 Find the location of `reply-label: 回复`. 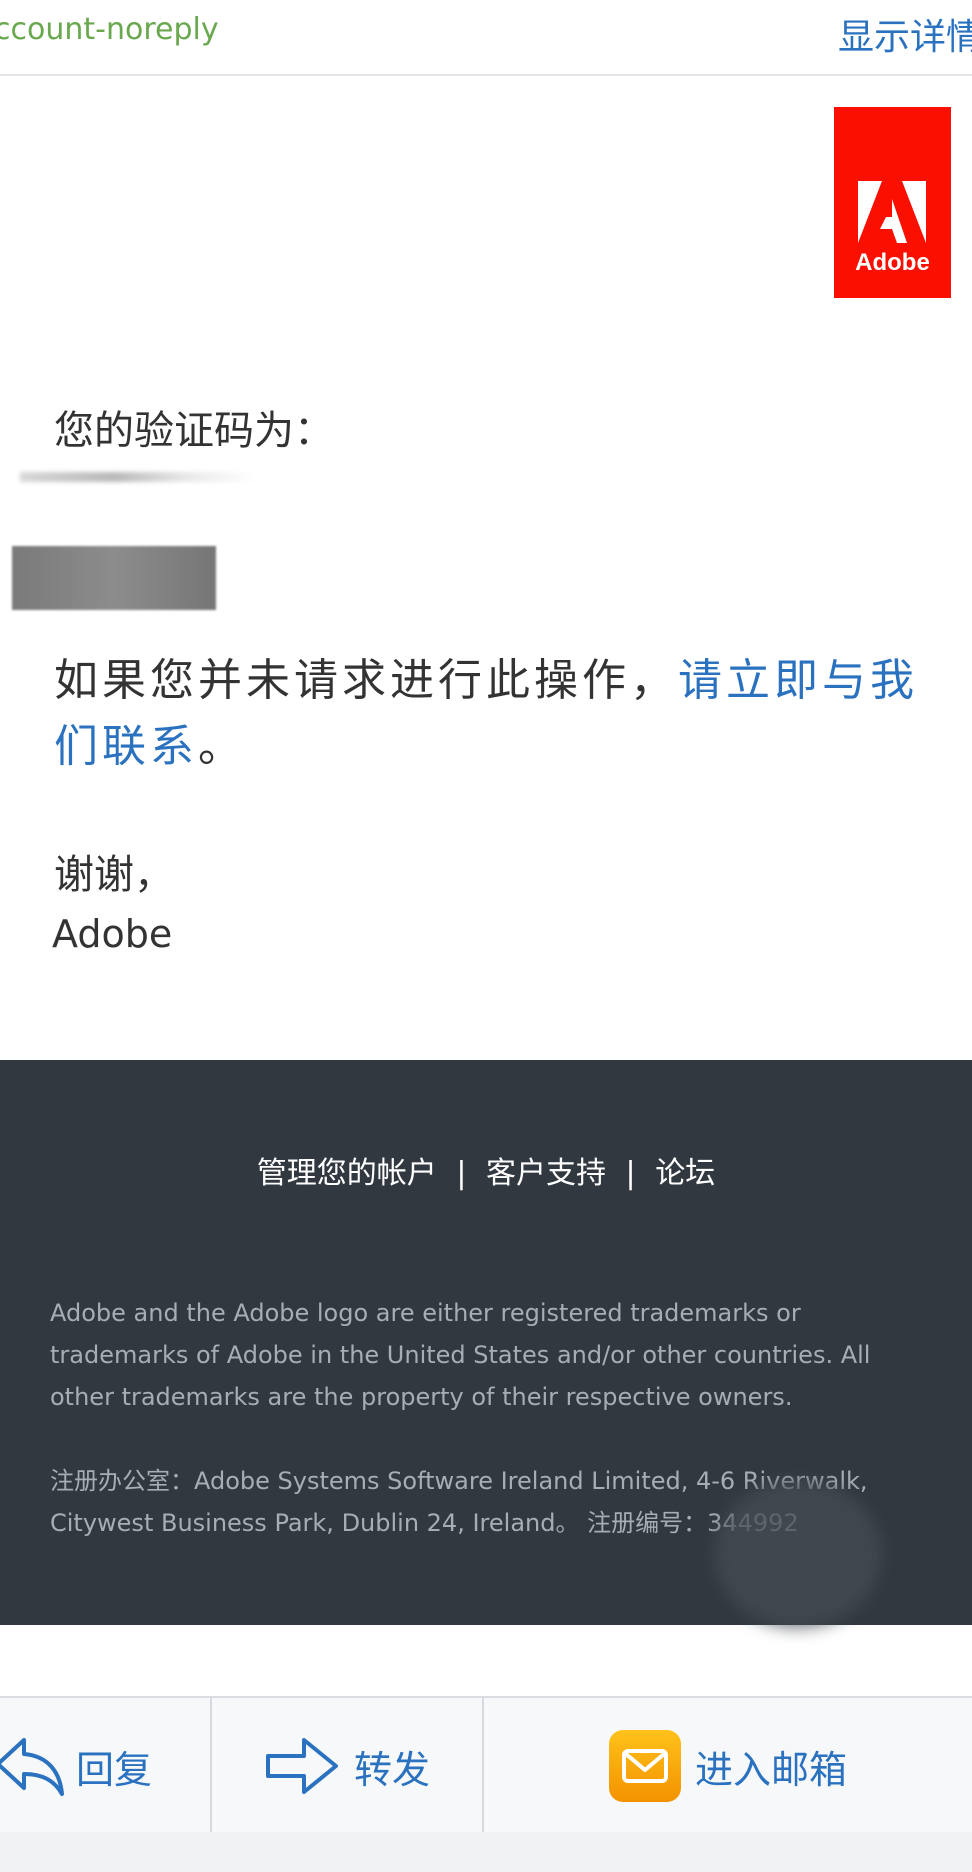

reply-label: 回复 is located at coordinates (114, 1769).